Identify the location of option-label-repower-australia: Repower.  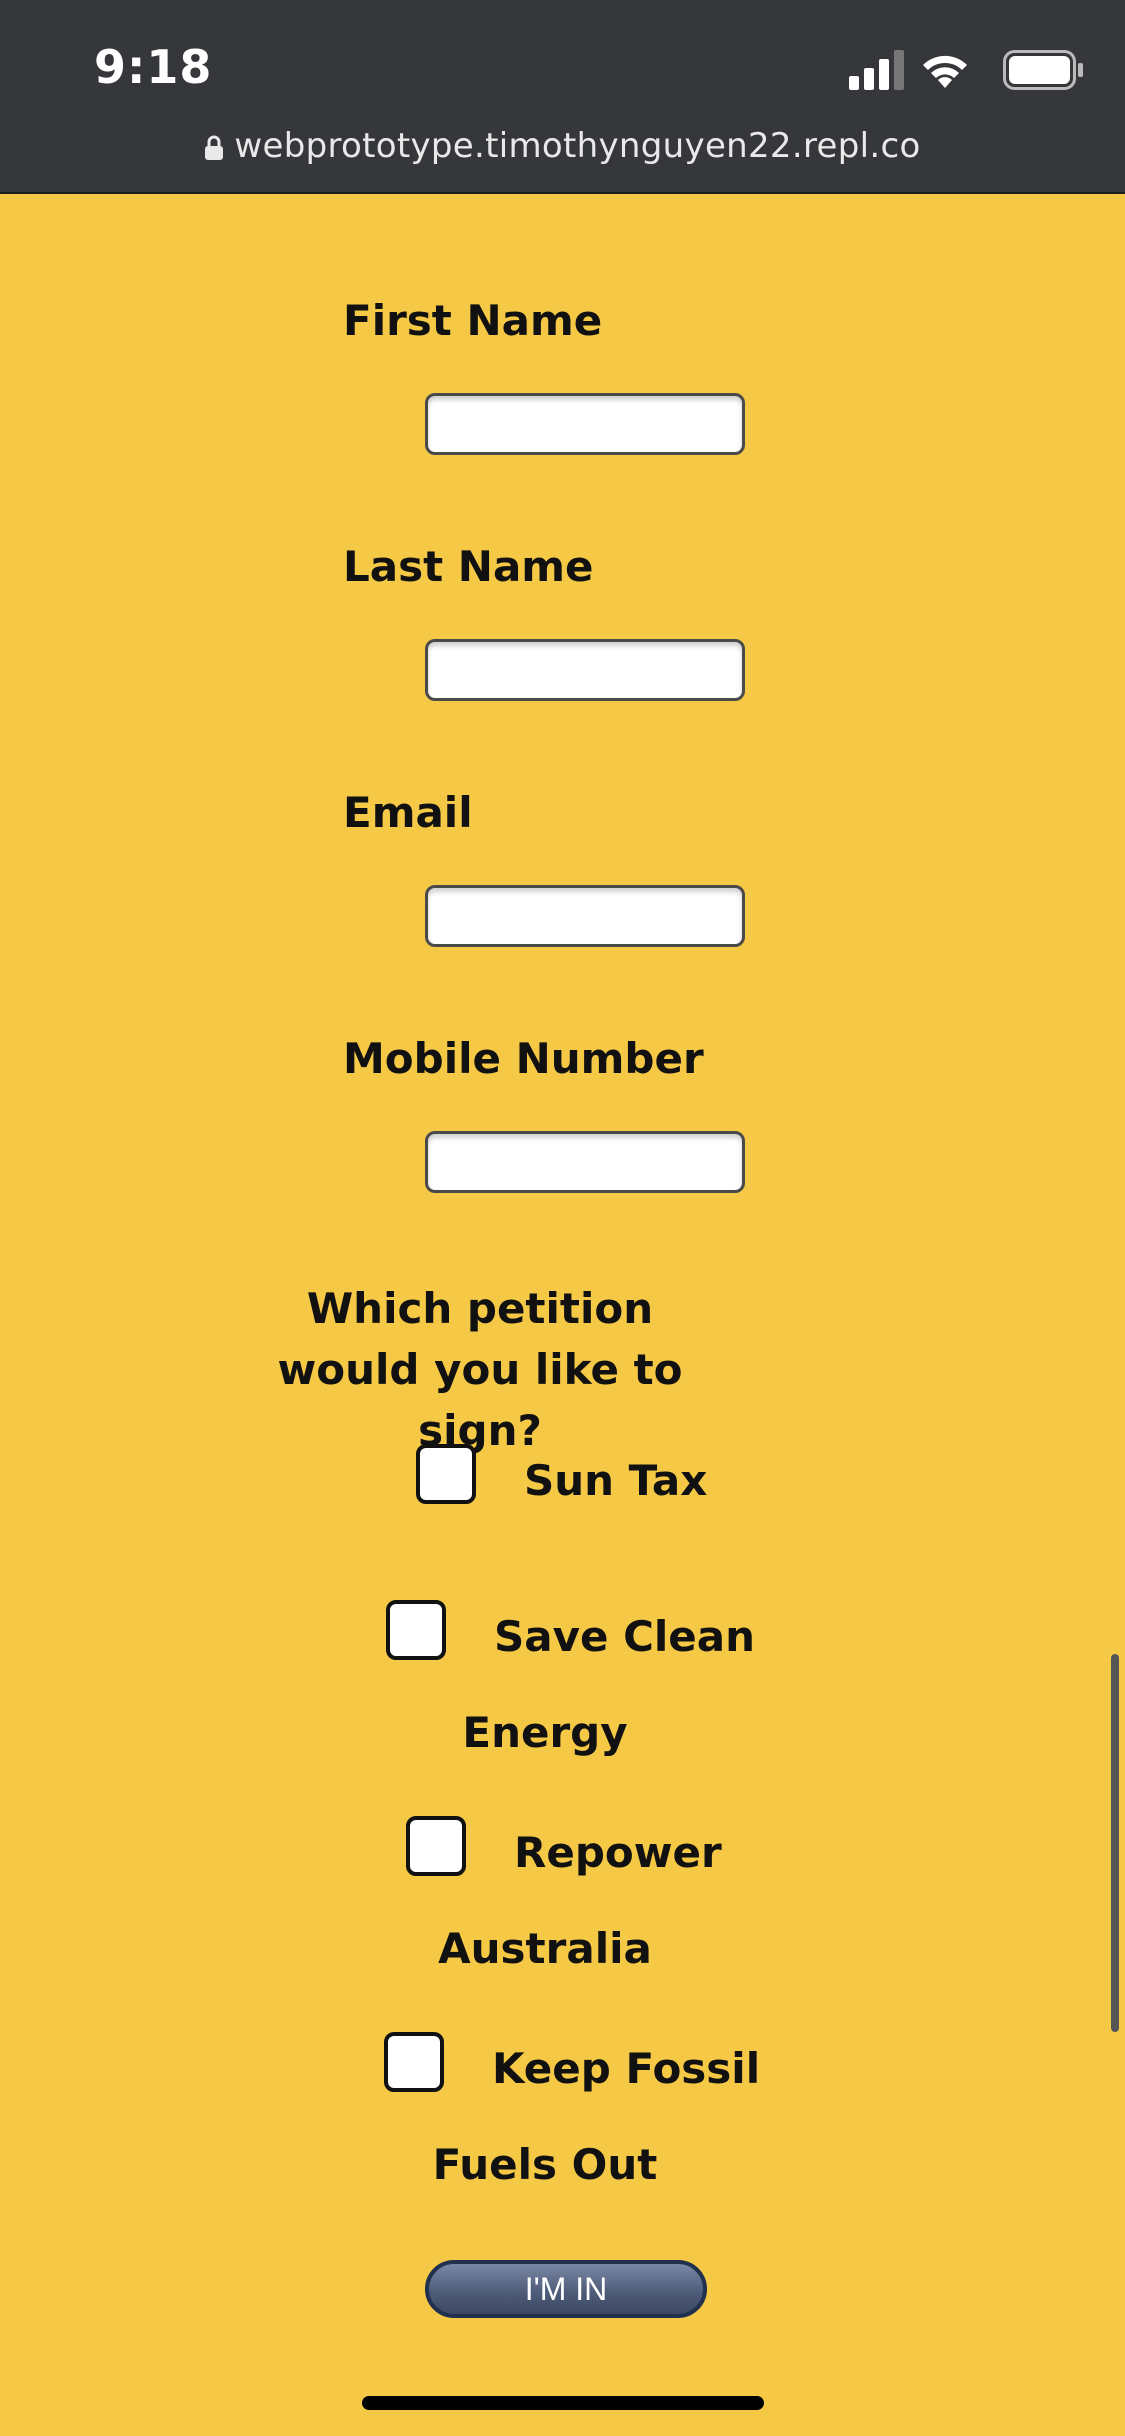
(618, 1852).